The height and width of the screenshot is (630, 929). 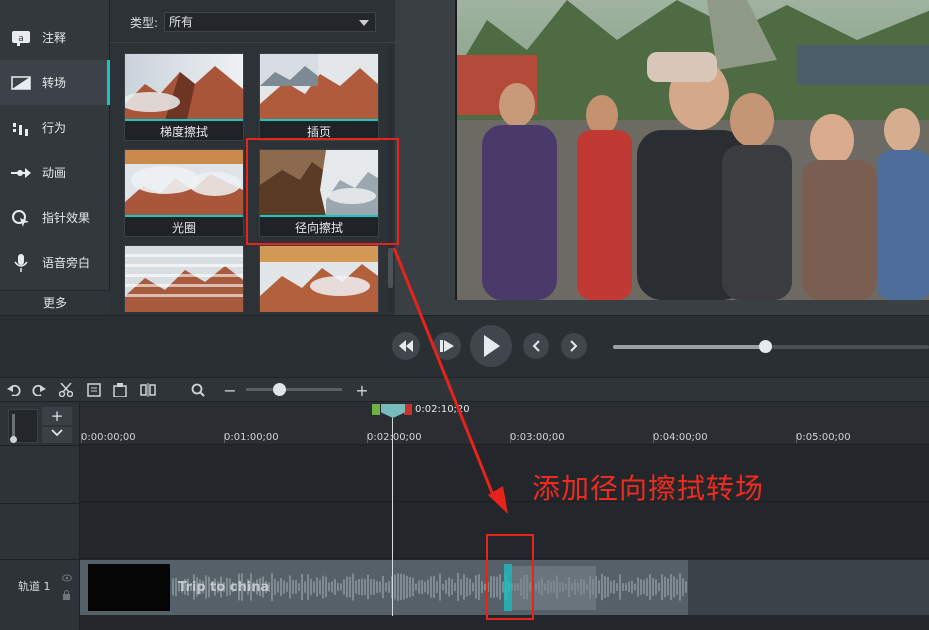 I want to click on type-filter-dropdown: 所有, so click(x=270, y=22).